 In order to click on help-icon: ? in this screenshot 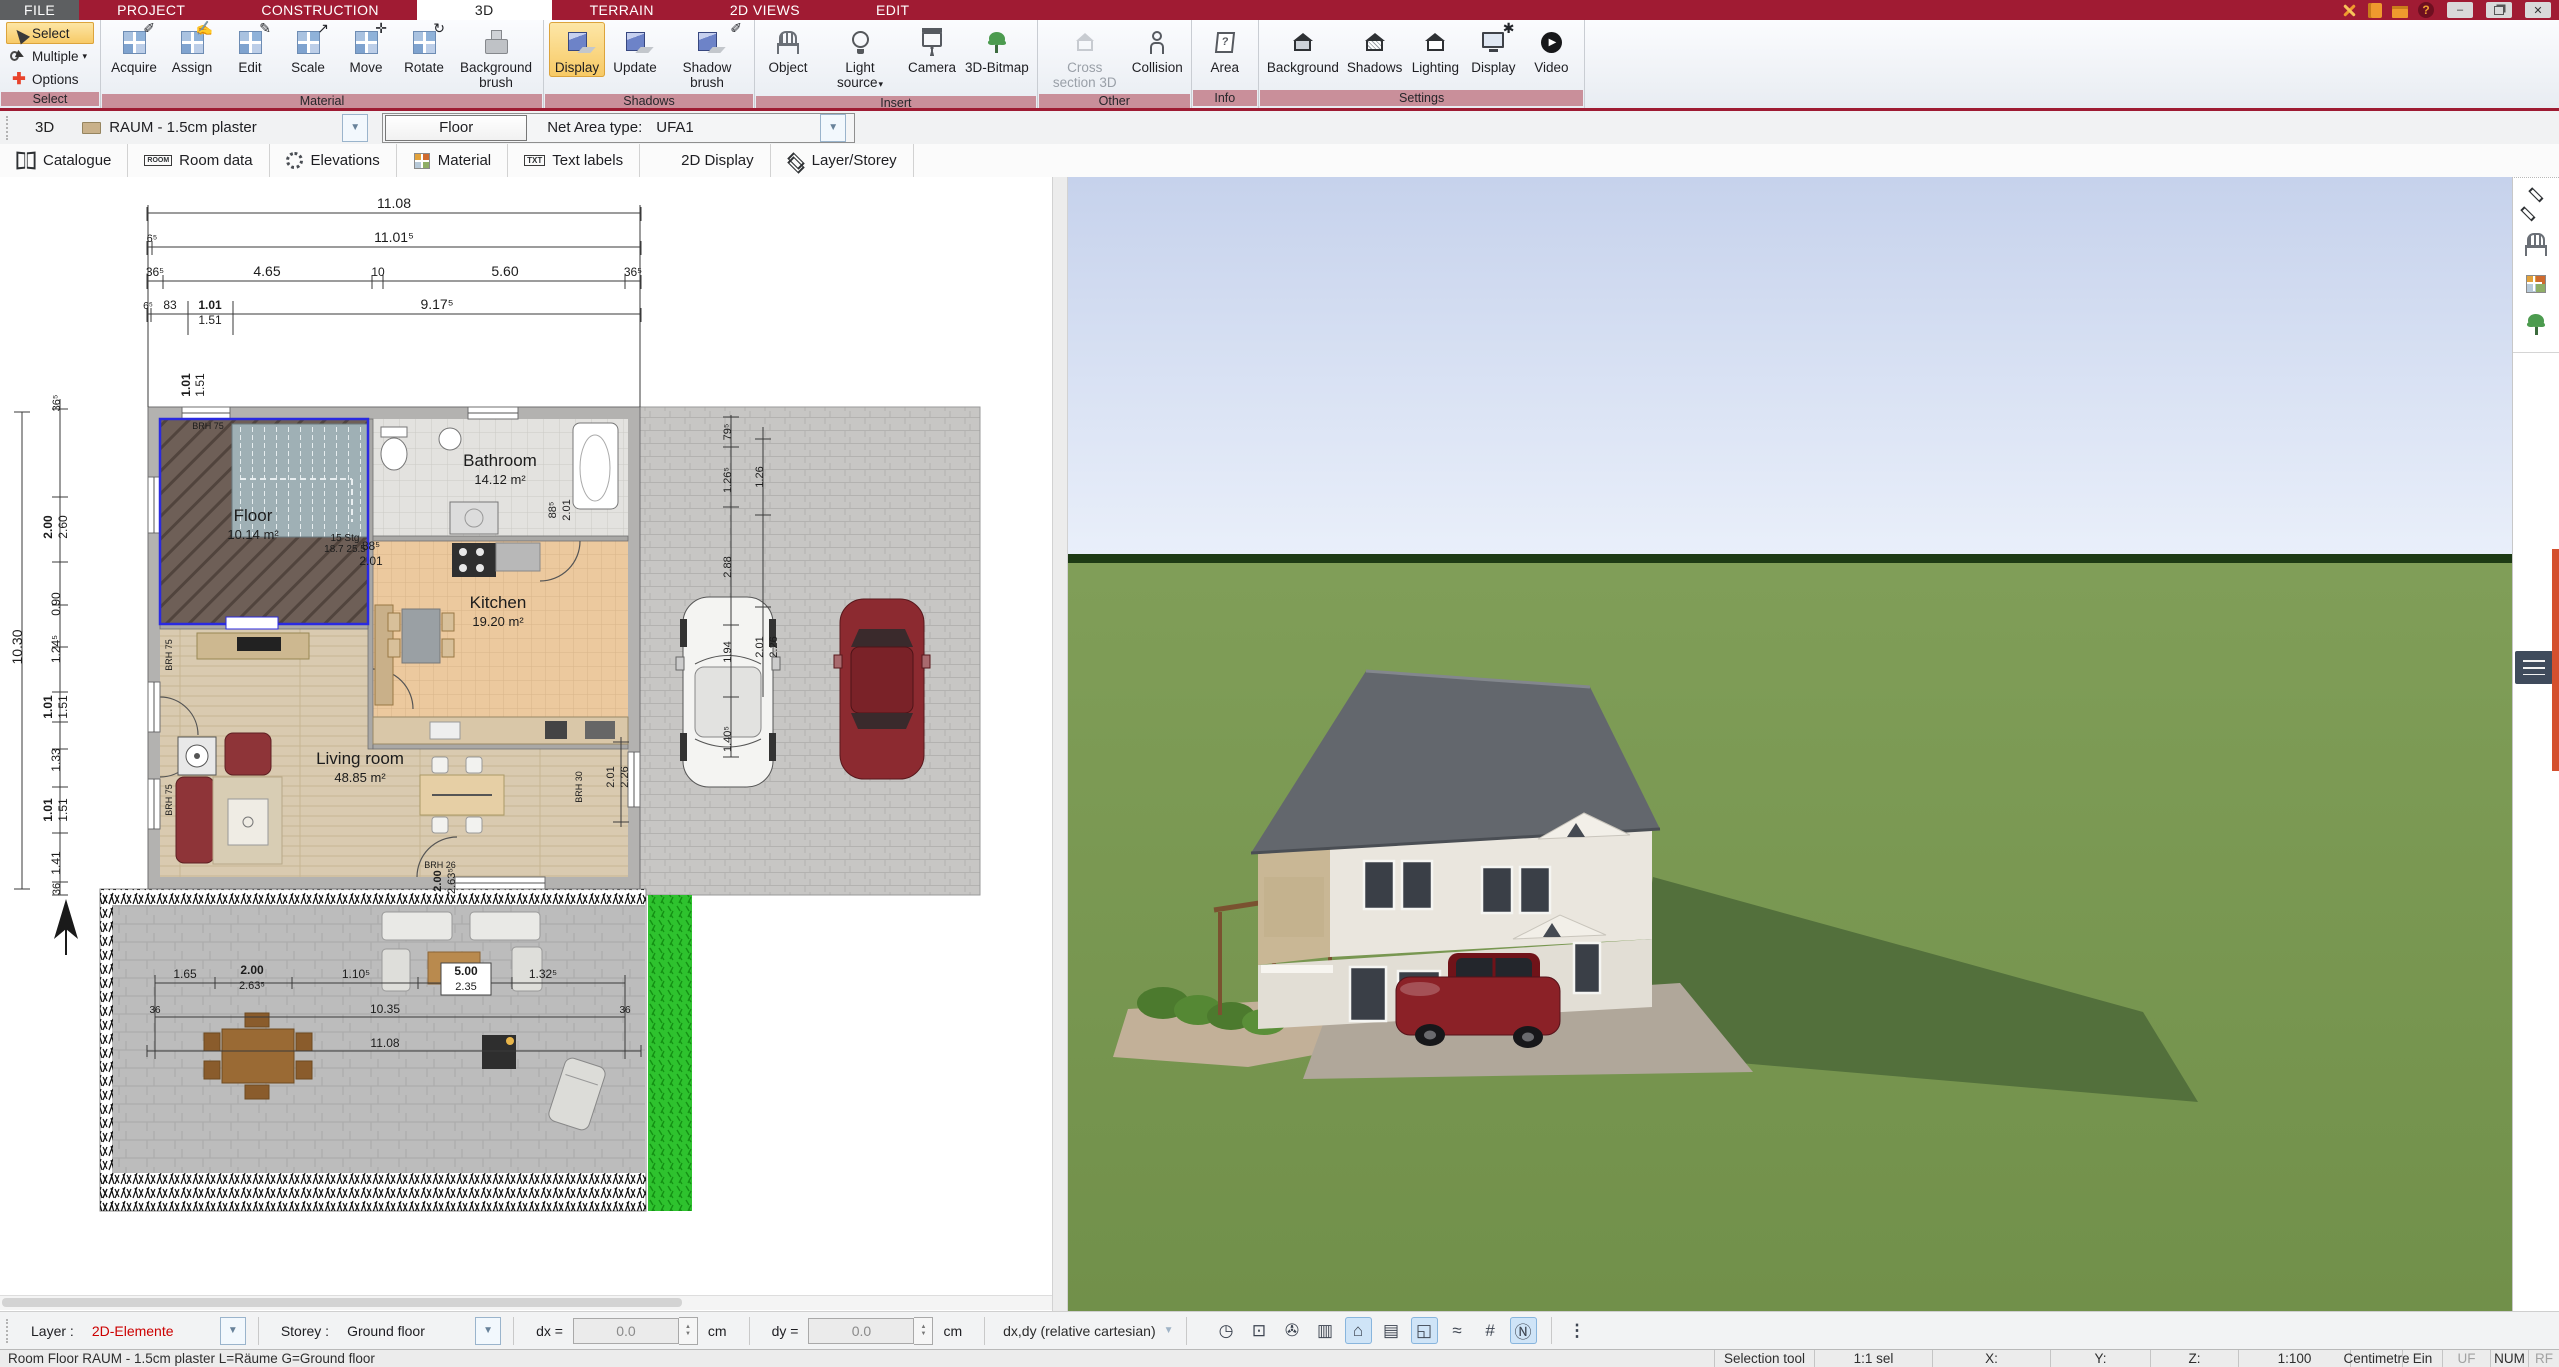, I will do `click(2426, 10)`.